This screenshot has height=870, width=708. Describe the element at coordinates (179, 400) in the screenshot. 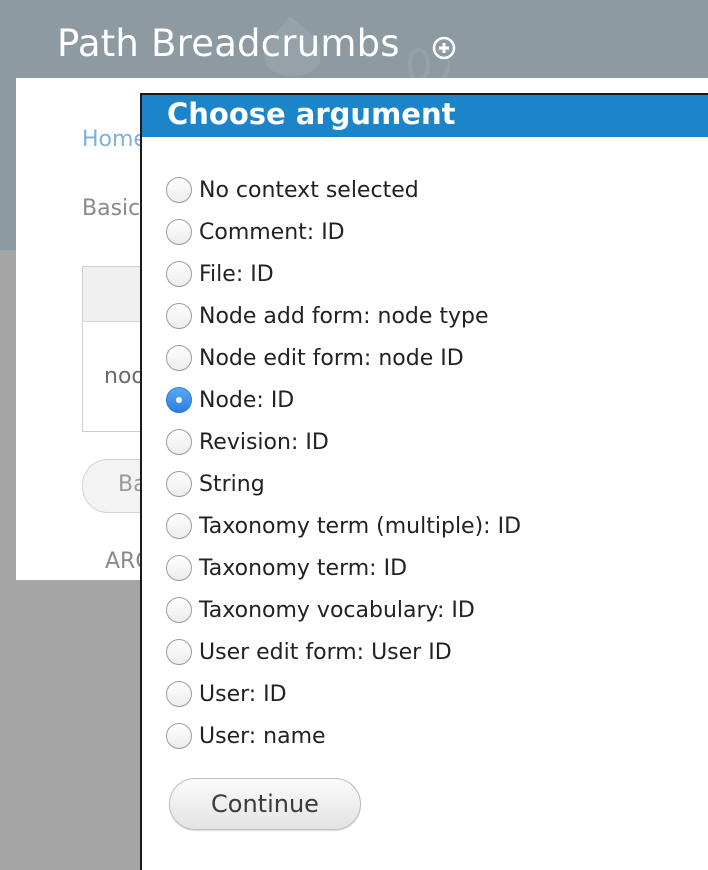

I see `radio-button-selected` at that location.